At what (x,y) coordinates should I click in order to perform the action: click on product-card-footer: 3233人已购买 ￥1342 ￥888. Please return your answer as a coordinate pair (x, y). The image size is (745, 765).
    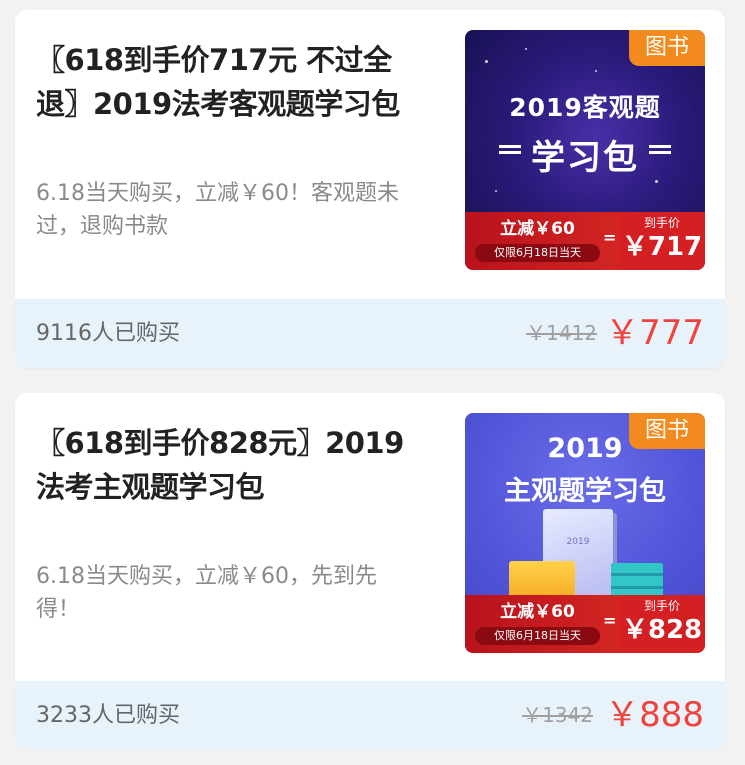
    Looking at the image, I should click on (370, 715).